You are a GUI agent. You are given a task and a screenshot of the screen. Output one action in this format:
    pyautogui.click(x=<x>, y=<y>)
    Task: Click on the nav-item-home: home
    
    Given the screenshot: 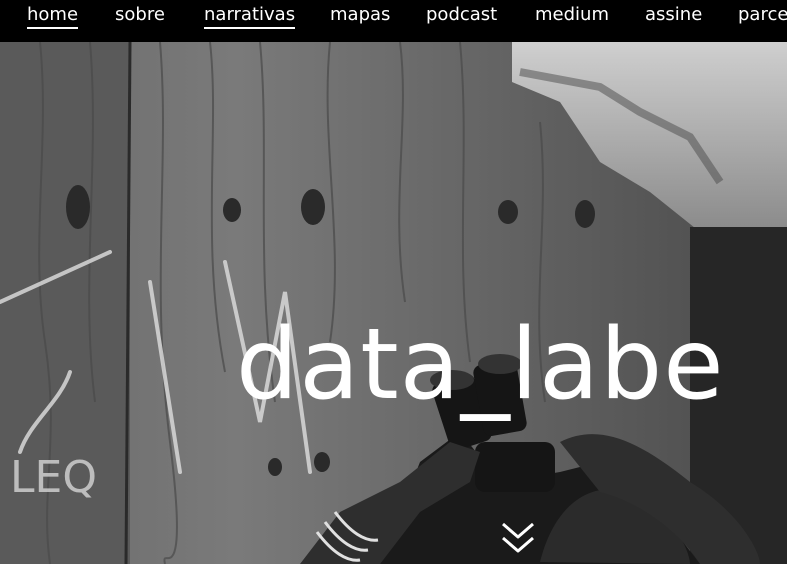 What is the action you would take?
    pyautogui.click(x=53, y=16)
    